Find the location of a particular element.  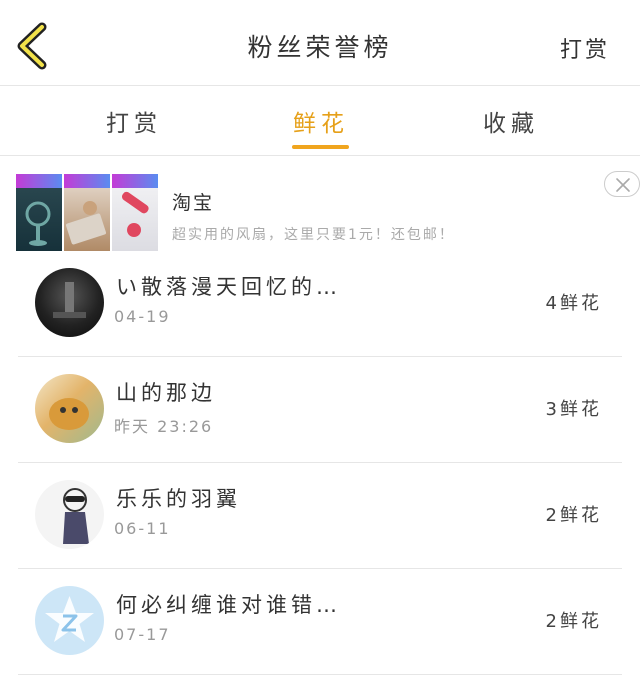

fan-time: 昨天 23:26 is located at coordinates (164, 426).